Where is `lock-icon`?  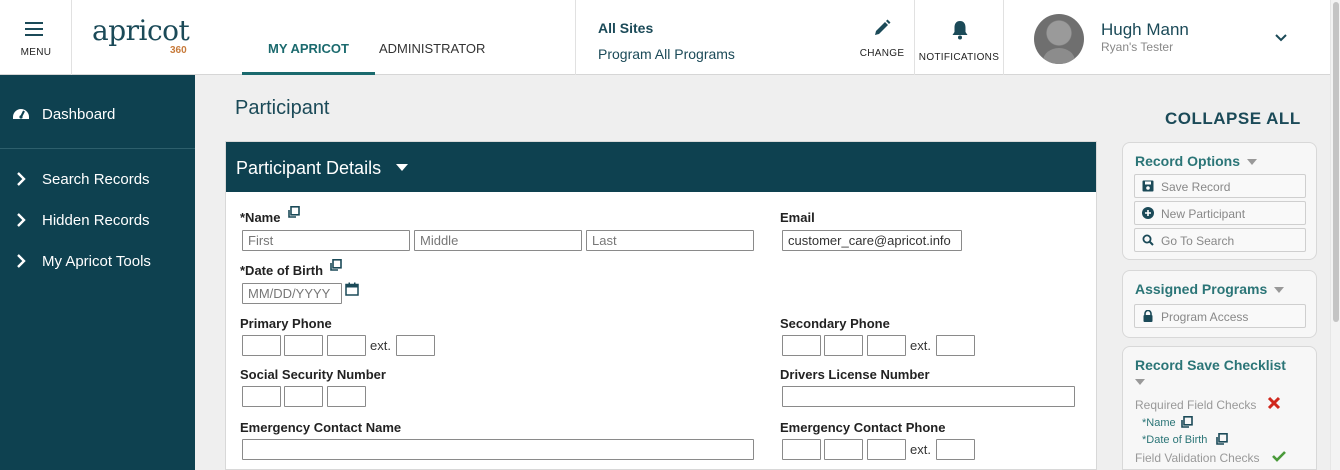
lock-icon is located at coordinates (1148, 316).